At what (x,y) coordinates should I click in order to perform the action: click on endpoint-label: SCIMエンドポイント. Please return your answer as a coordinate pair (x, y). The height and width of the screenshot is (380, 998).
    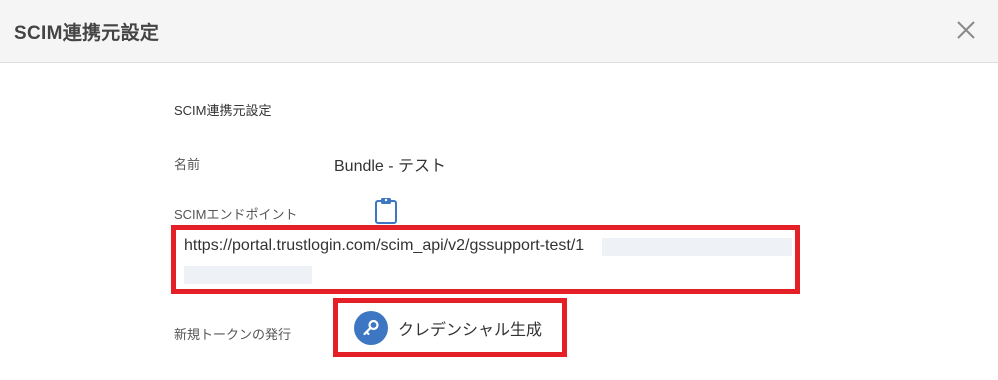
    Looking at the image, I should click on (236, 214).